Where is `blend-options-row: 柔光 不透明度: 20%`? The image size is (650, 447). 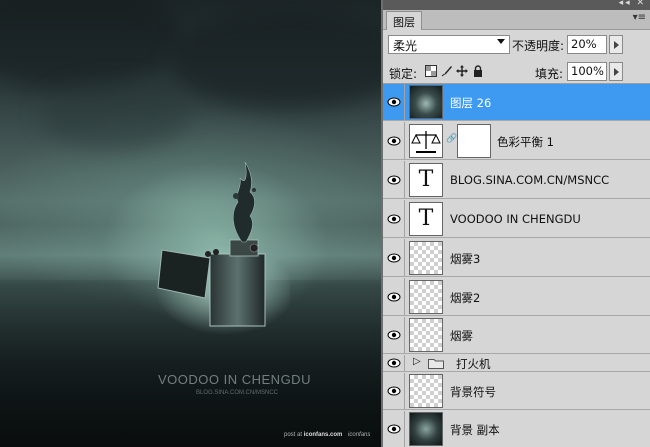
blend-options-row: 柔光 不透明度: 20% is located at coordinates (516, 44).